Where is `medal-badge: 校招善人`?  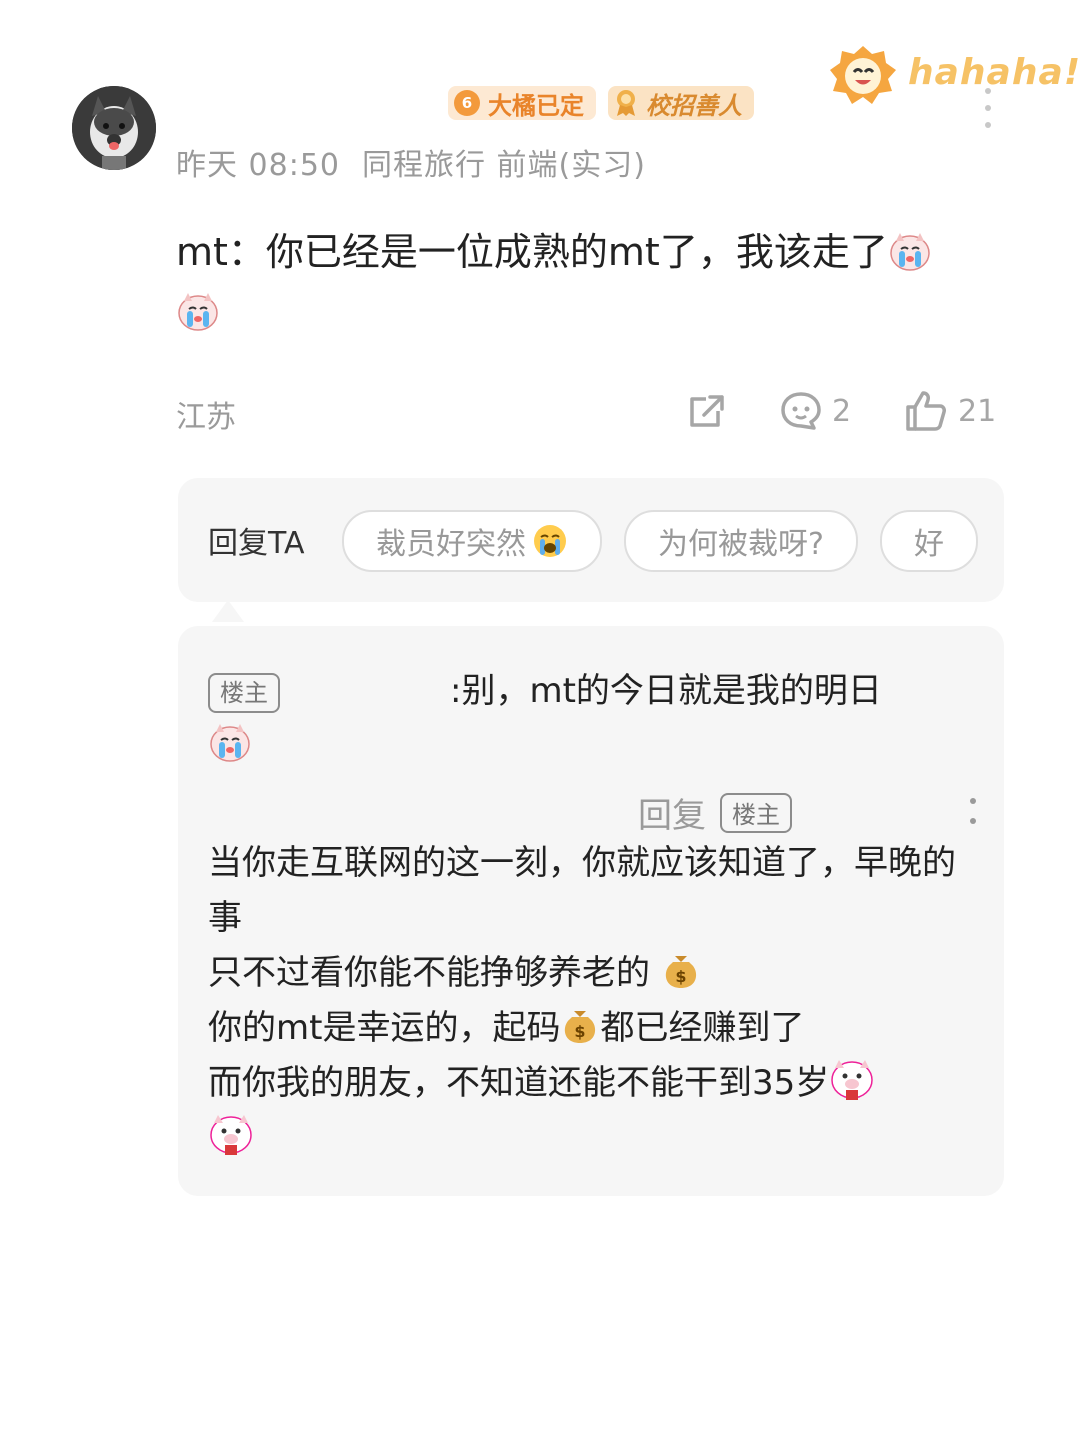
medal-badge: 校招善人 is located at coordinates (681, 103).